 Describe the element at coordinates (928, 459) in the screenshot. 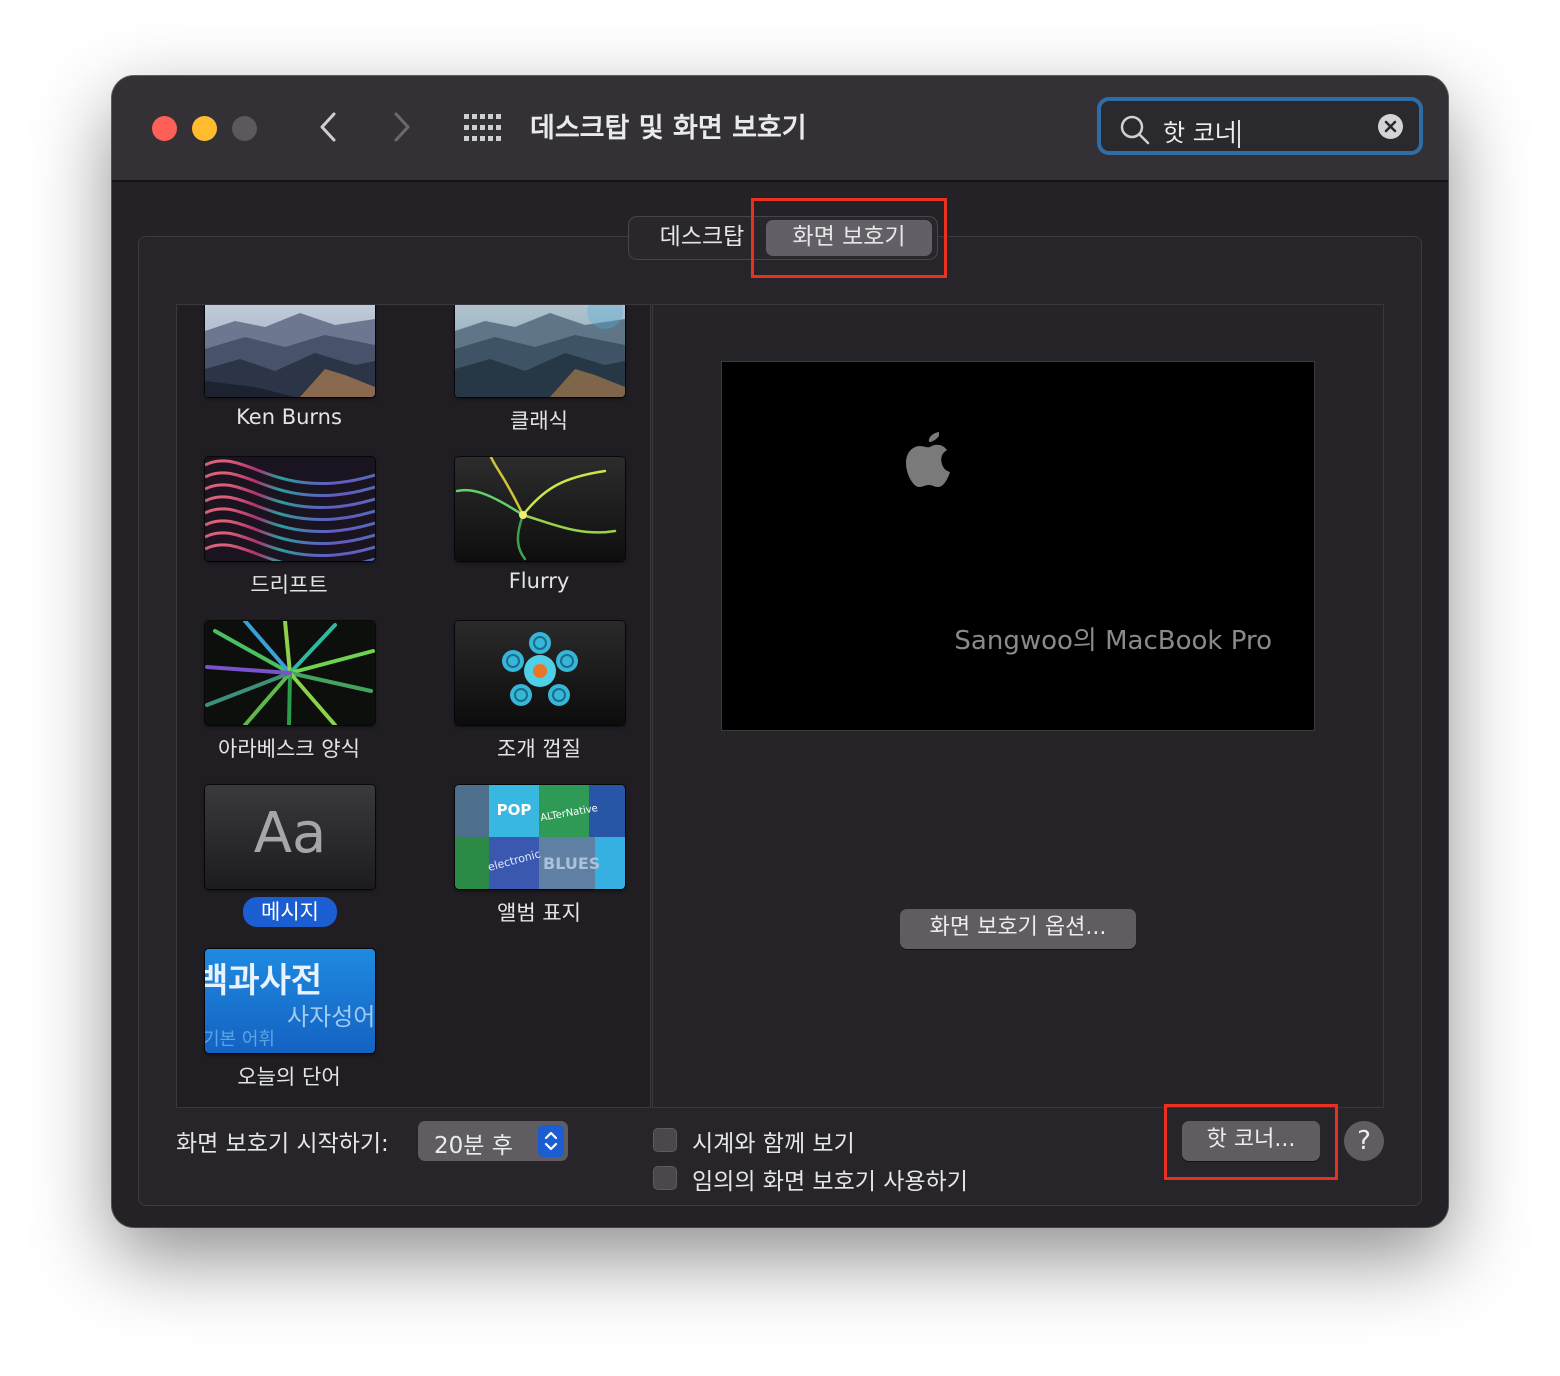

I see `apple-logo-icon` at that location.